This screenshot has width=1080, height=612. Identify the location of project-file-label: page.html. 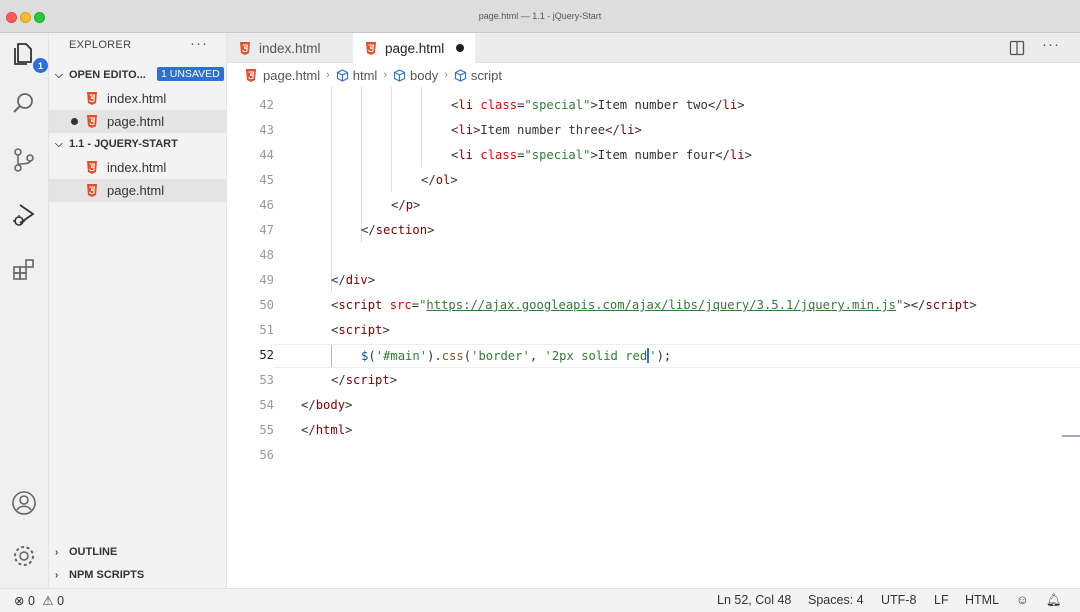
(136, 190).